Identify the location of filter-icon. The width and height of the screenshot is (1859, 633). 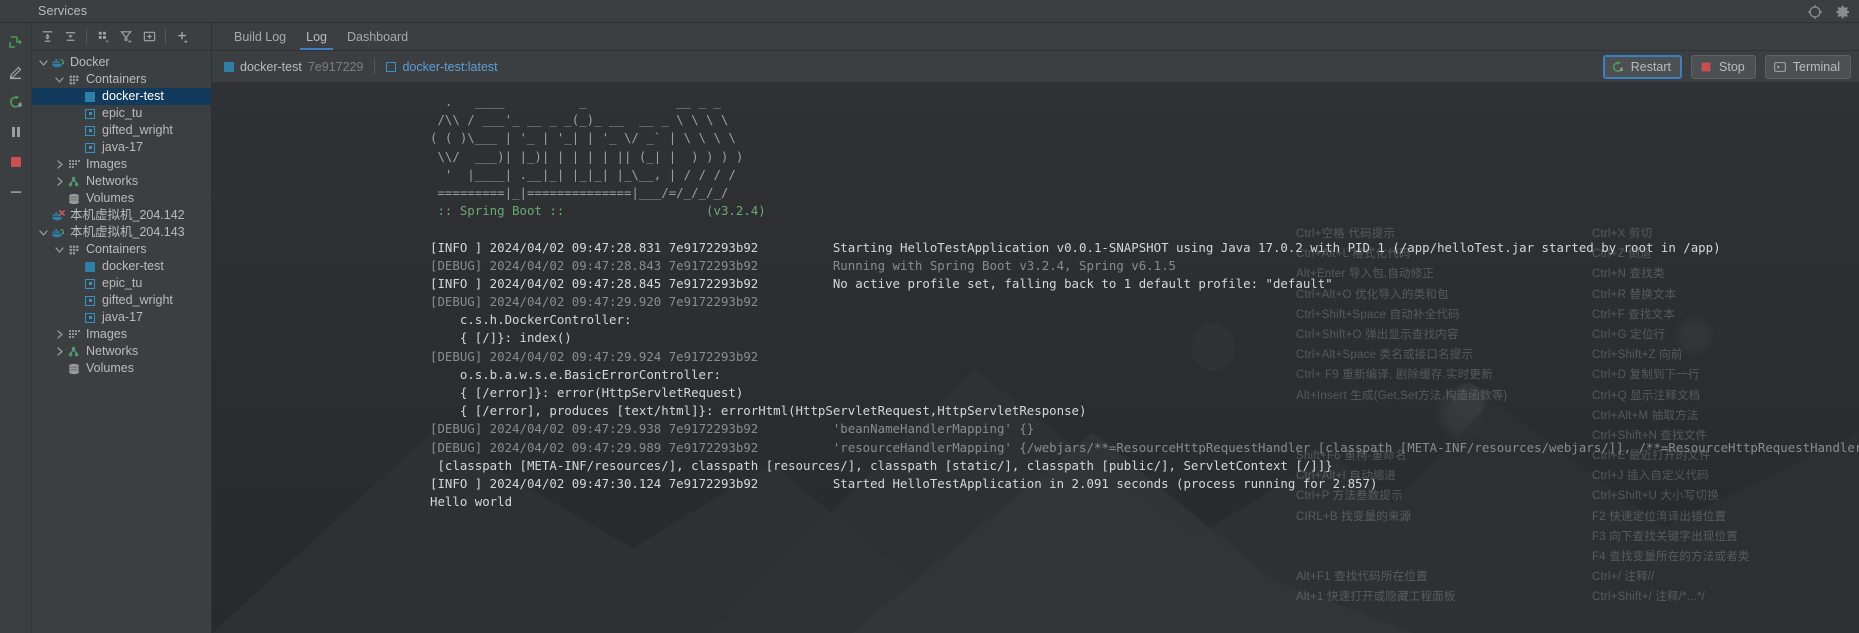
(126, 37).